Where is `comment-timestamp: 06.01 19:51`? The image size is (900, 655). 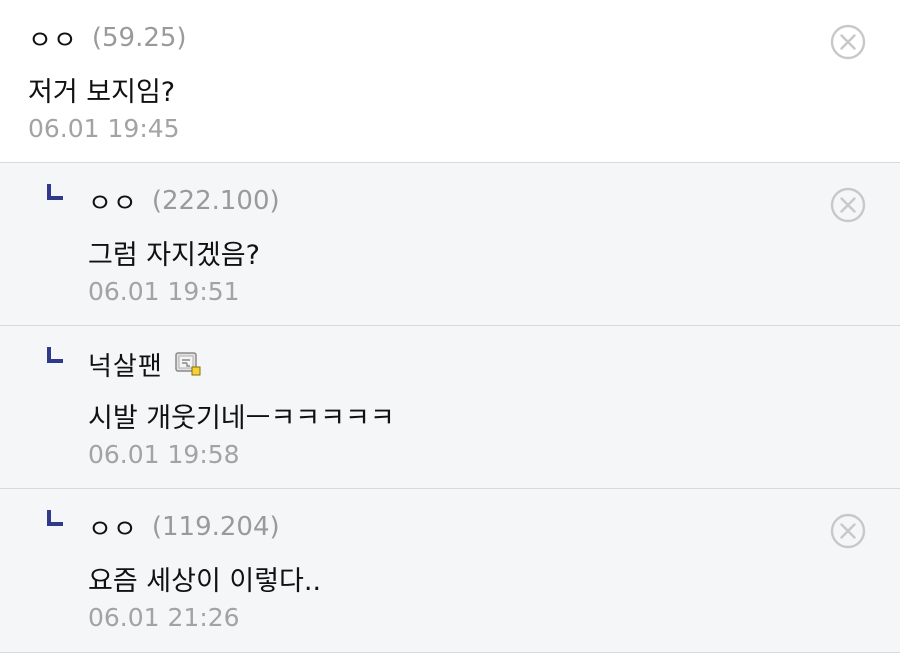 comment-timestamp: 06.01 19:51 is located at coordinates (164, 291).